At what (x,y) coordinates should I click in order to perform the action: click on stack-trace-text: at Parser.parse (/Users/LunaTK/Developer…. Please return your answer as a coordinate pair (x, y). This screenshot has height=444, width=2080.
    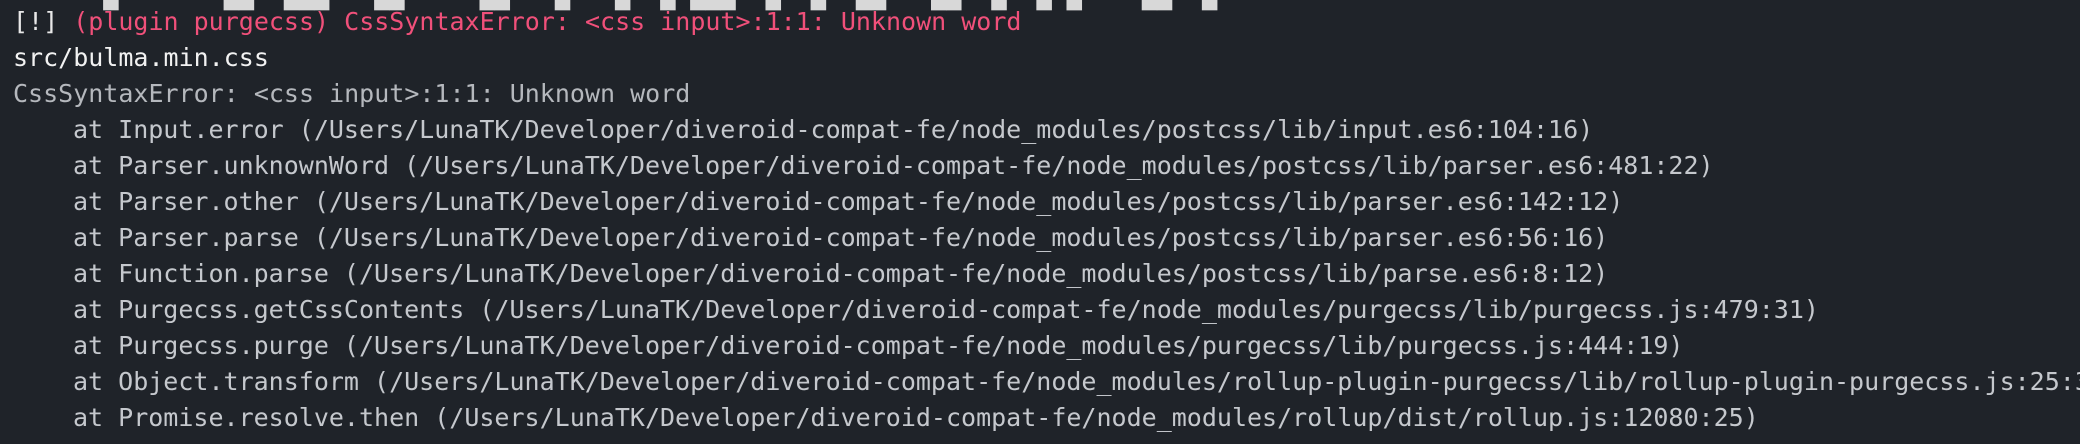
    Looking at the image, I should click on (841, 237).